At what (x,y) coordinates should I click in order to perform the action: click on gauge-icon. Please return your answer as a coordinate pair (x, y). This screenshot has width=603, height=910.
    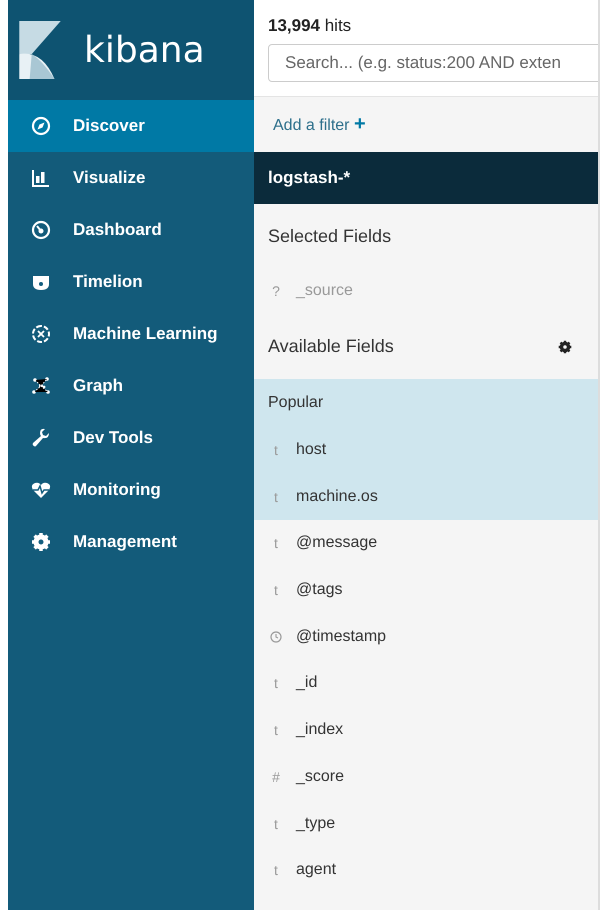
    Looking at the image, I should click on (41, 230).